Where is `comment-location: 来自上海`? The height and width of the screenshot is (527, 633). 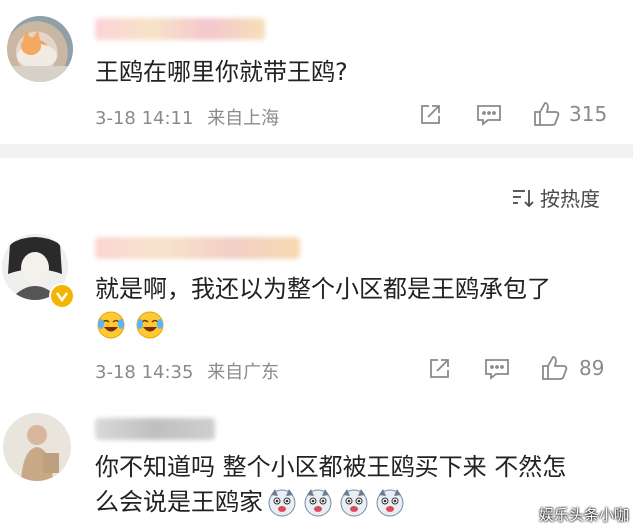
comment-location: 来自上海 is located at coordinates (243, 118).